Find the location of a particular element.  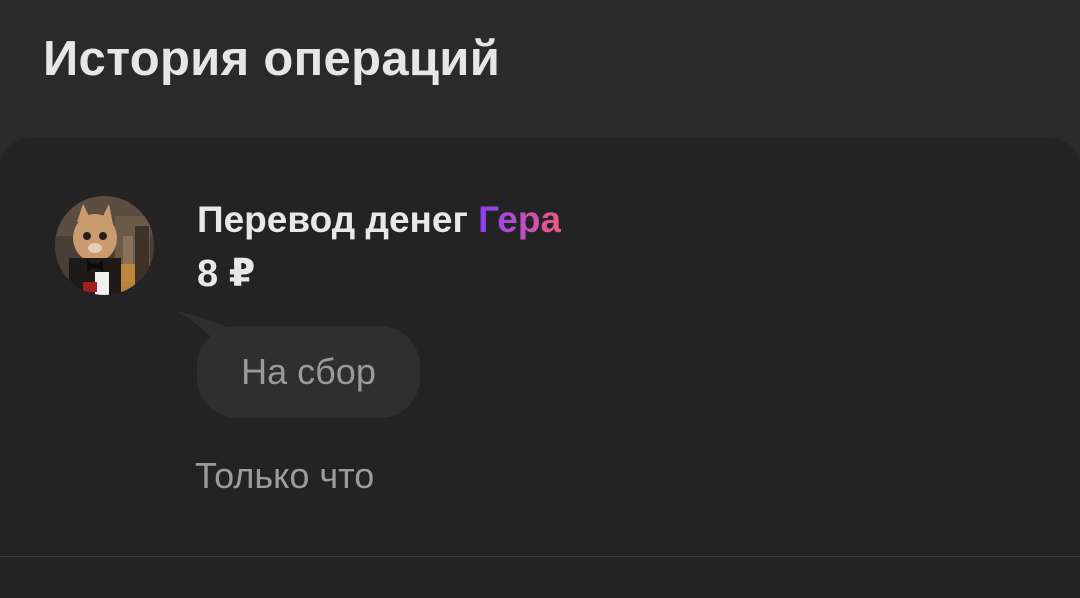

operation-type: Перевод денег is located at coordinates (332, 219).